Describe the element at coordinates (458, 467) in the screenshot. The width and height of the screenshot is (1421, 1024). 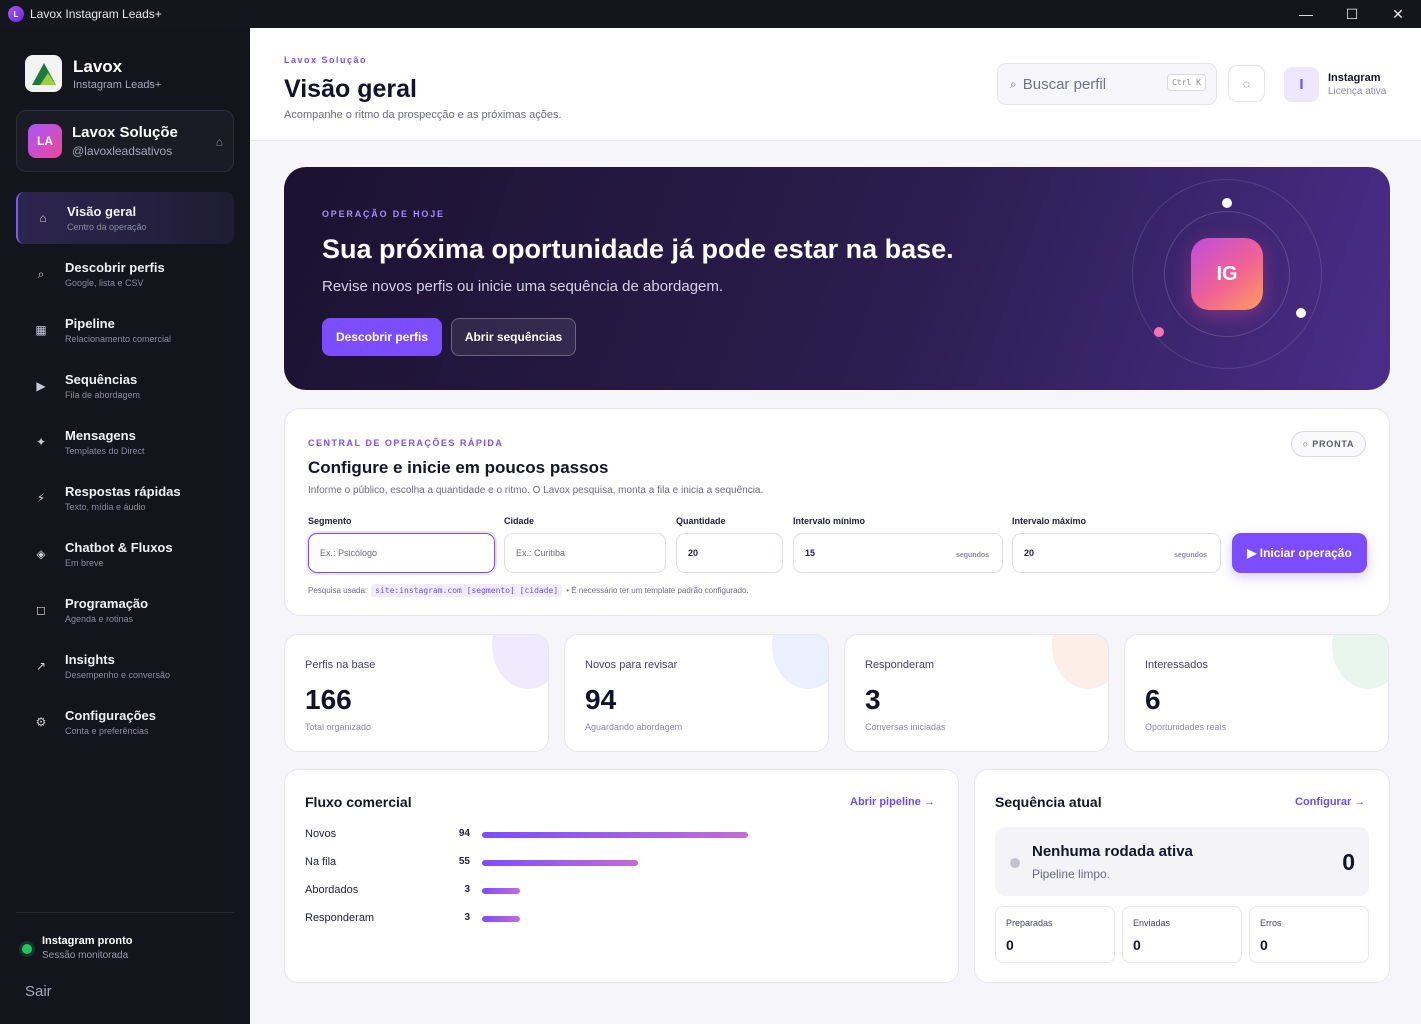
I see `ops-title: Configure e inicie em poucos passos` at that location.